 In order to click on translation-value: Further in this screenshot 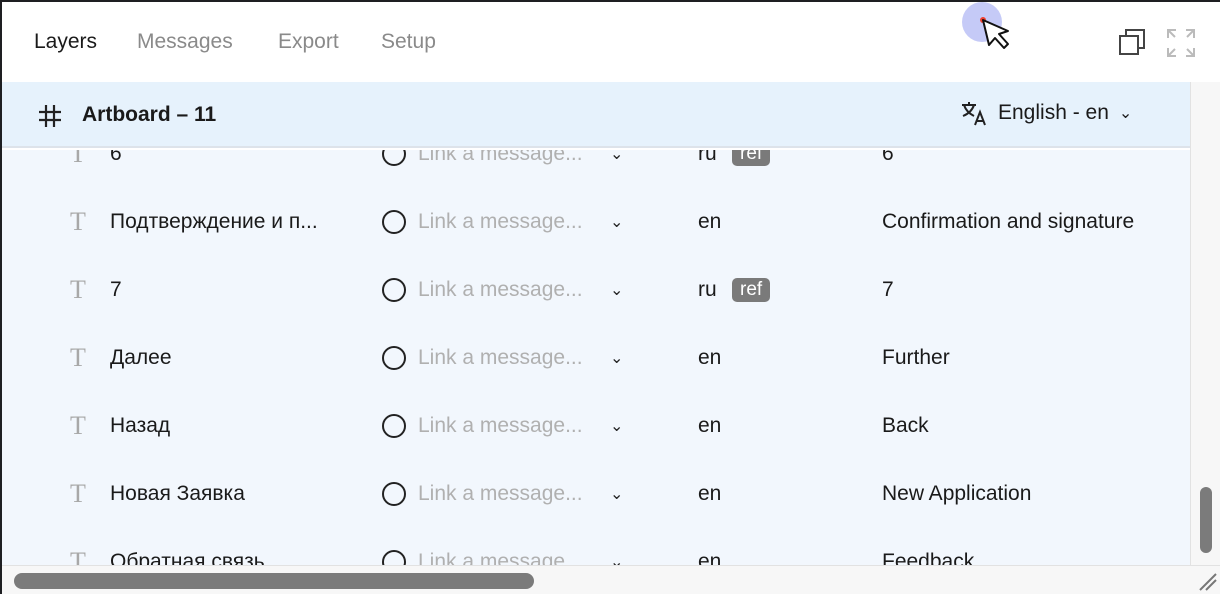, I will do `click(916, 357)`.